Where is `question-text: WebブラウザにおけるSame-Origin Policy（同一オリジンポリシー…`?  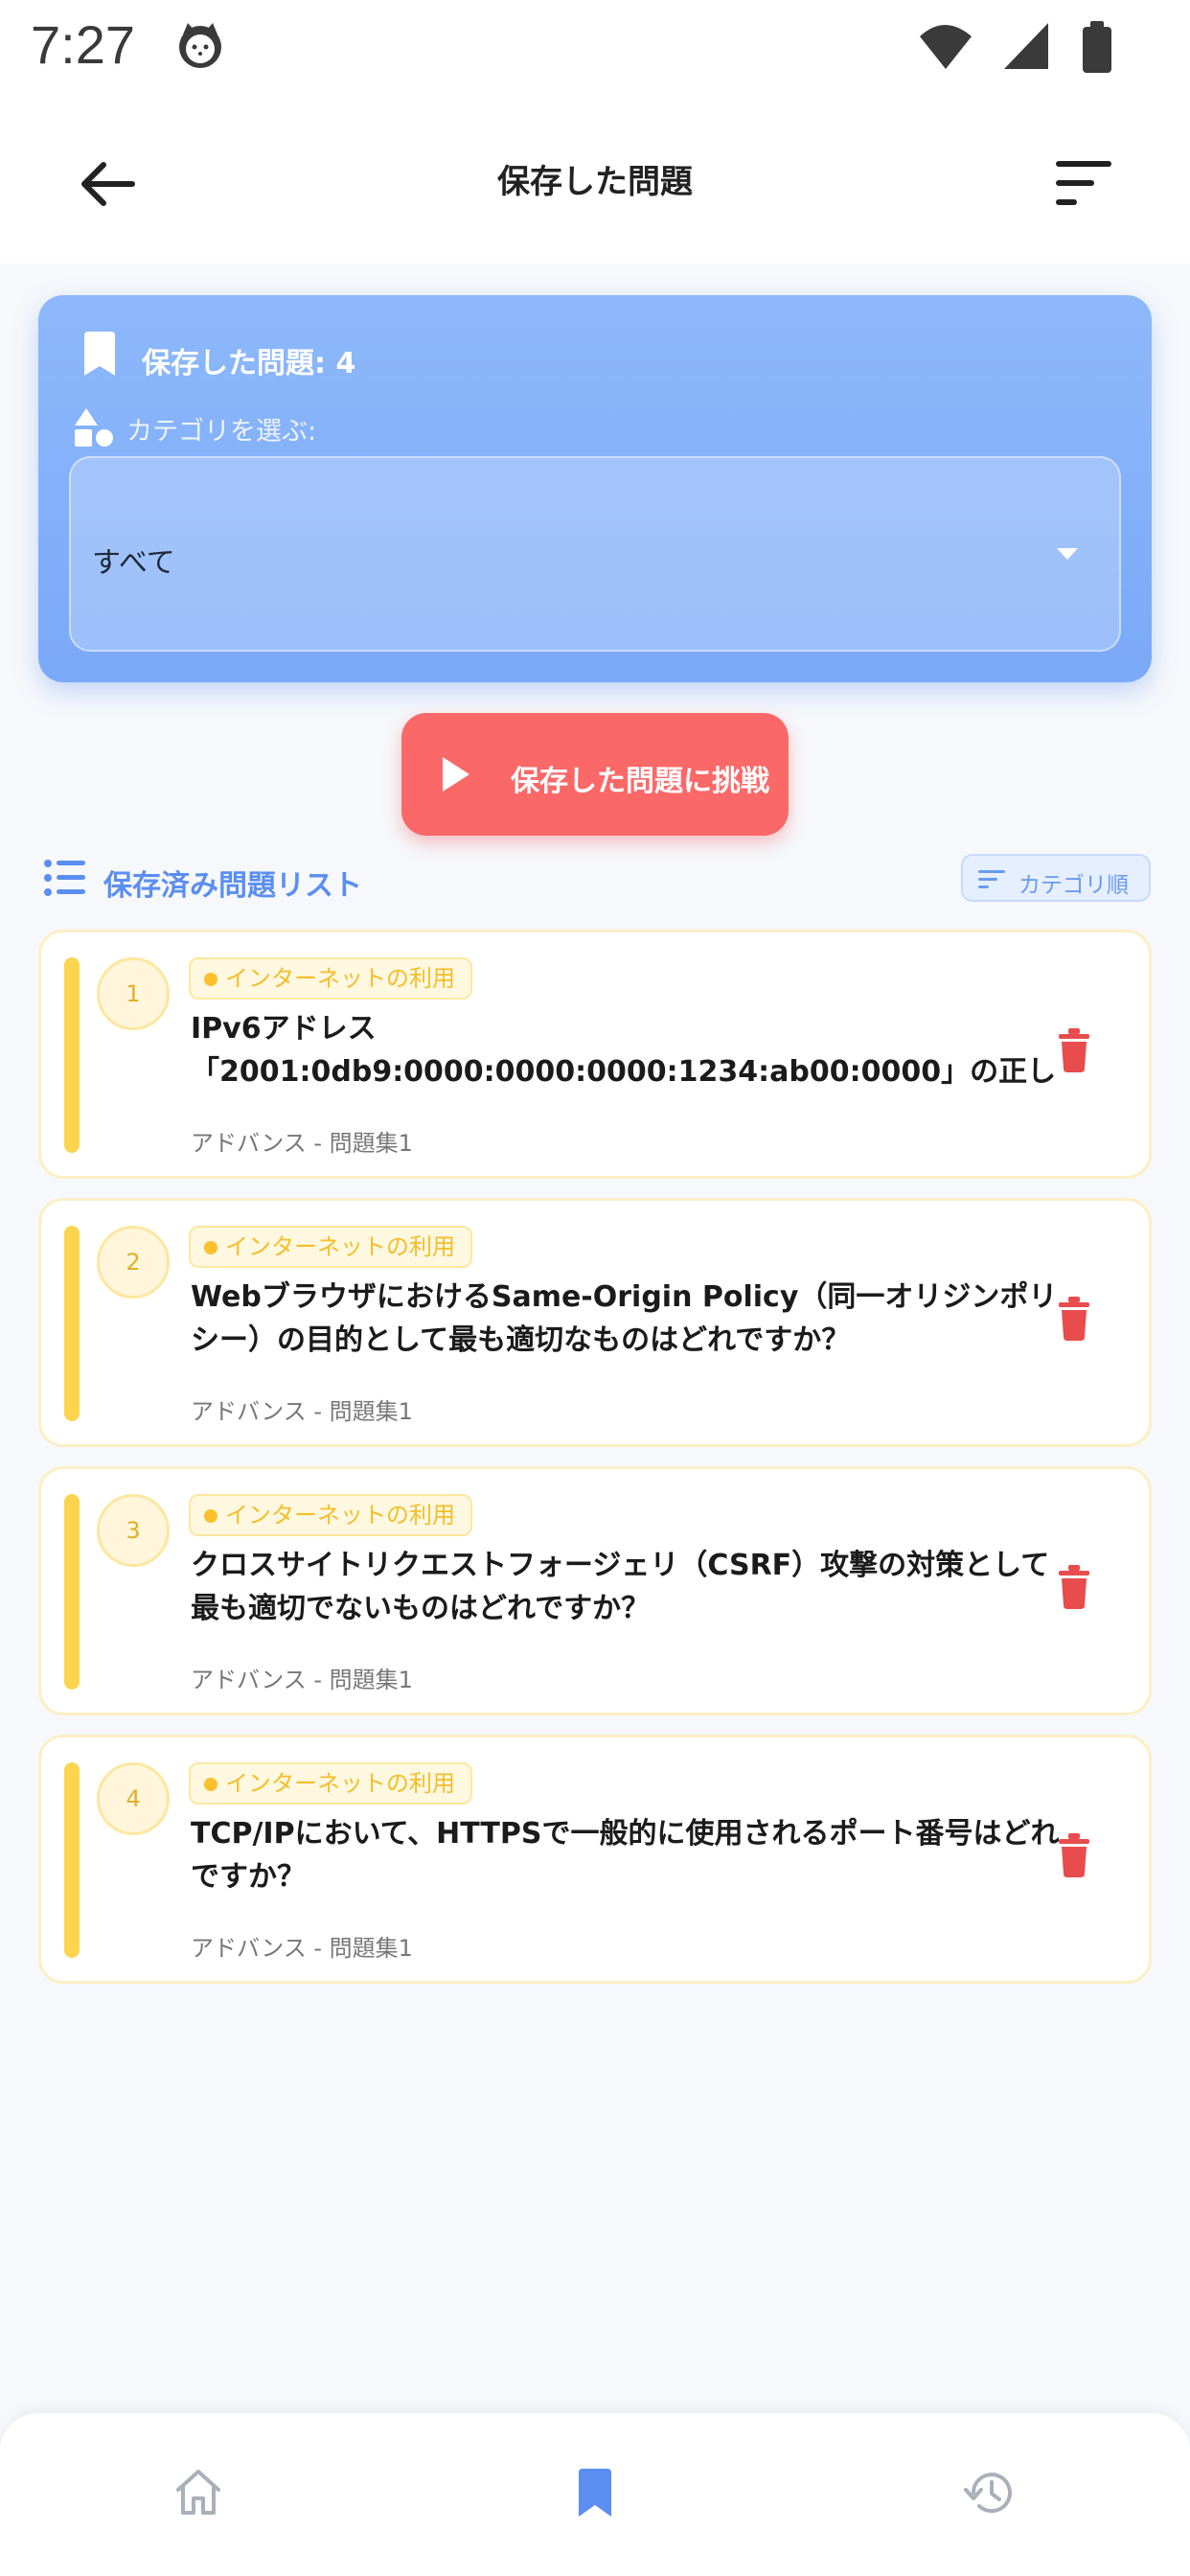
question-text: WebブラウザにおけるSame-Origin Policy（同一オリジンポリシー… is located at coordinates (624, 1318).